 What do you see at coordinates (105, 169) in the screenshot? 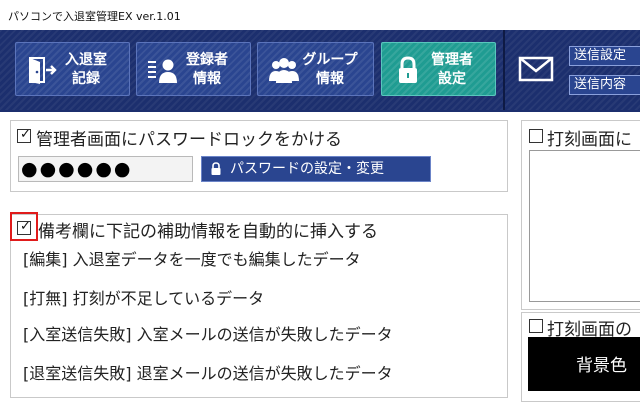
I see `password-field: ●●●●●●` at bounding box center [105, 169].